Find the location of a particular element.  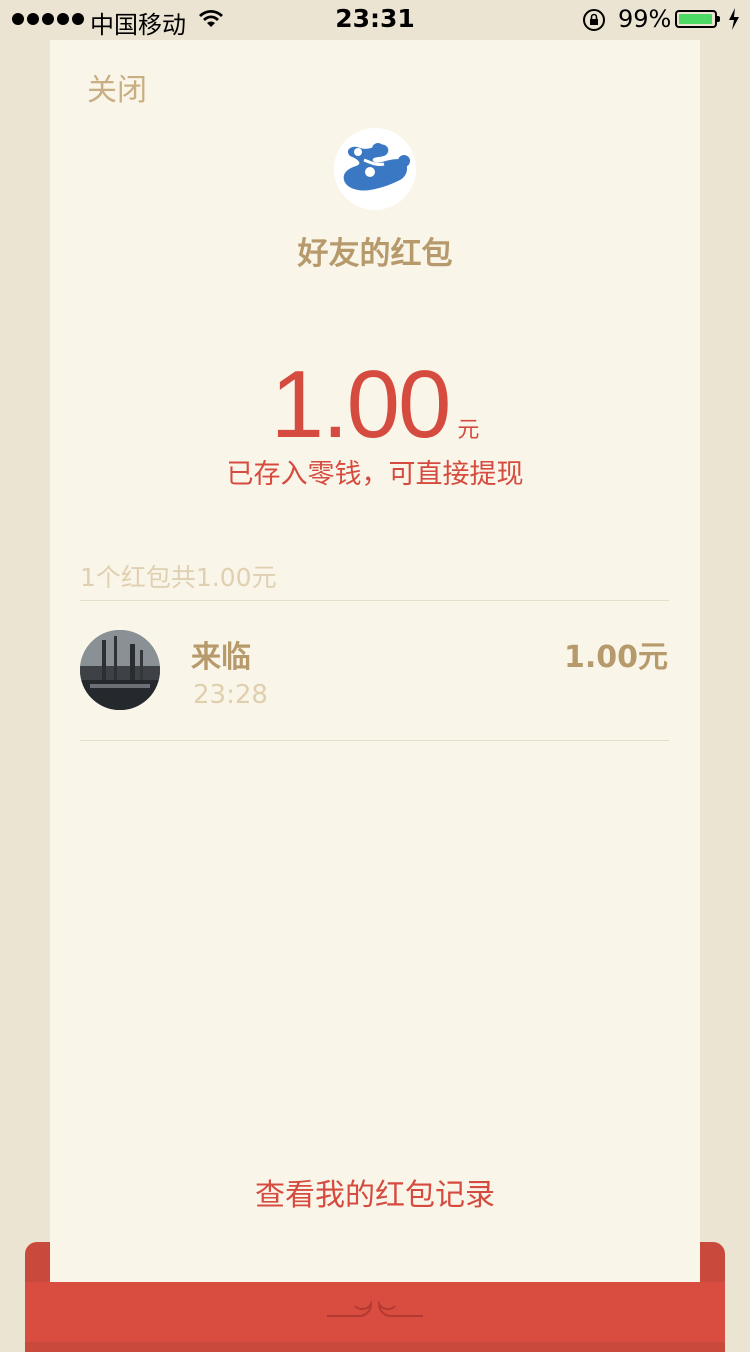

amount-value: 1.00 is located at coordinates (361, 404).